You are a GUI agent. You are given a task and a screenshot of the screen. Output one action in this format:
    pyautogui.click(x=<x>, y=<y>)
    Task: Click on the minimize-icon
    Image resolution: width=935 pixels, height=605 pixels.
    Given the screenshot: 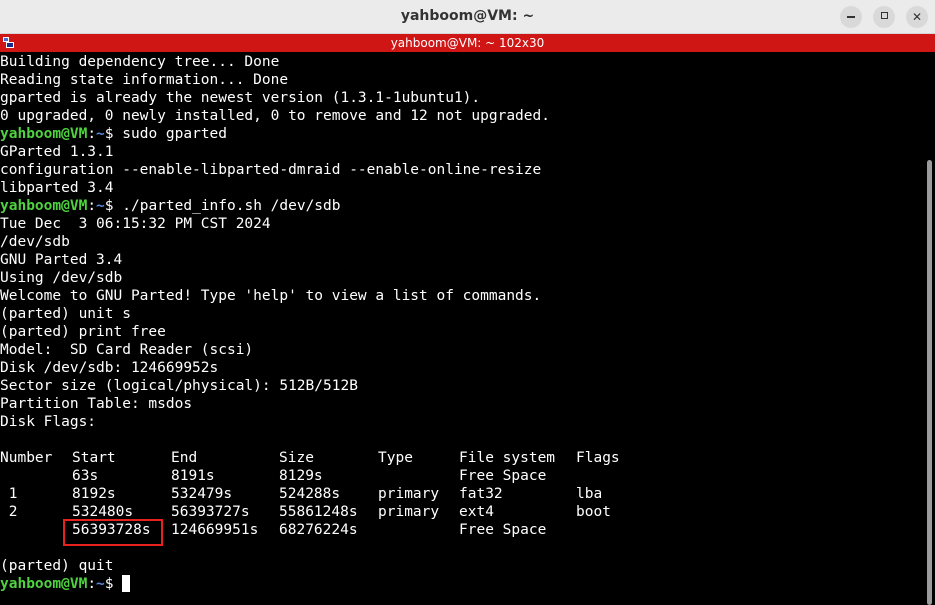 What is the action you would take?
    pyautogui.click(x=851, y=17)
    